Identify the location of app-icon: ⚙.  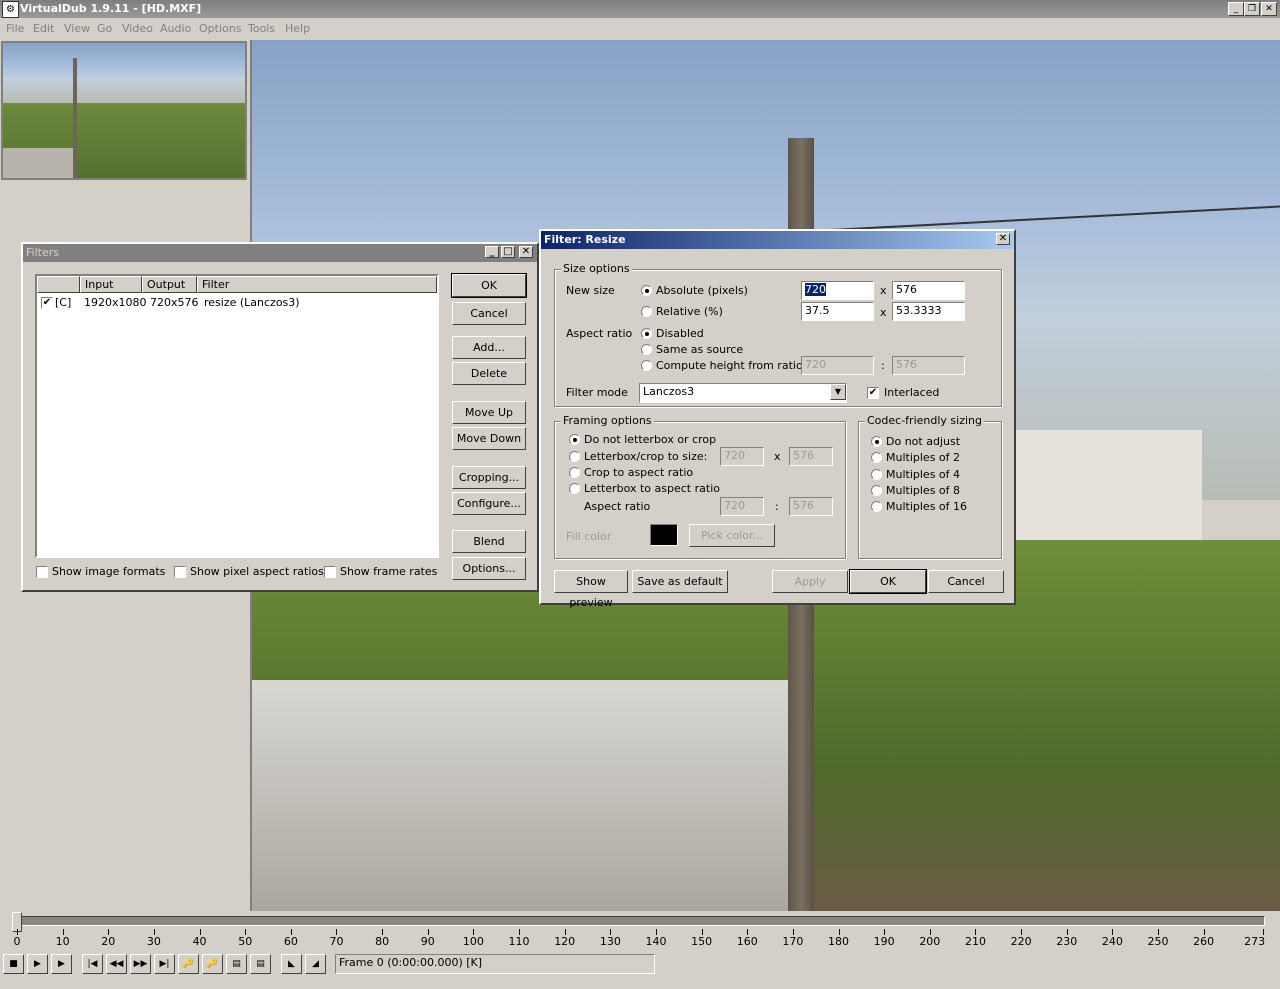
(10, 9).